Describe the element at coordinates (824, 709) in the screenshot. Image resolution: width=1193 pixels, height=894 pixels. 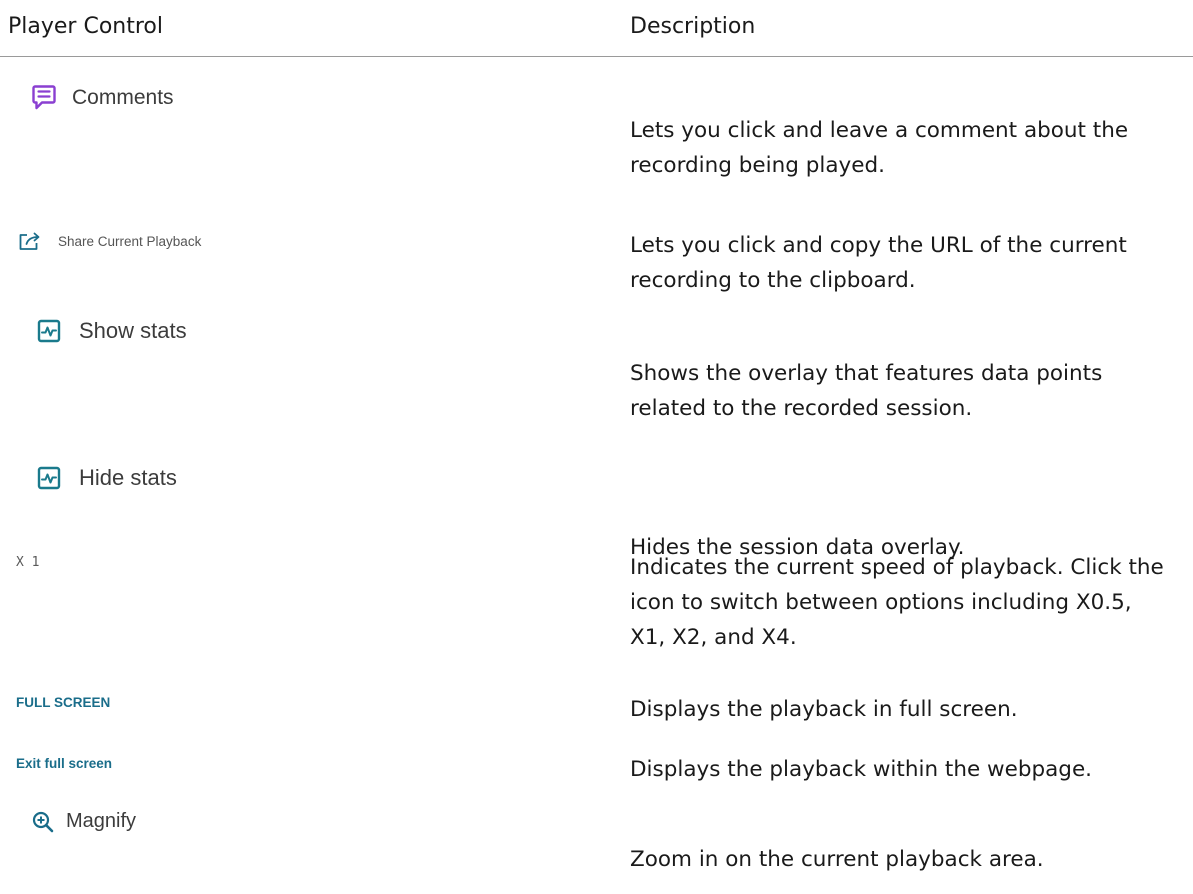
I see `full-screen-description: Displays the playback in full screen.` at that location.